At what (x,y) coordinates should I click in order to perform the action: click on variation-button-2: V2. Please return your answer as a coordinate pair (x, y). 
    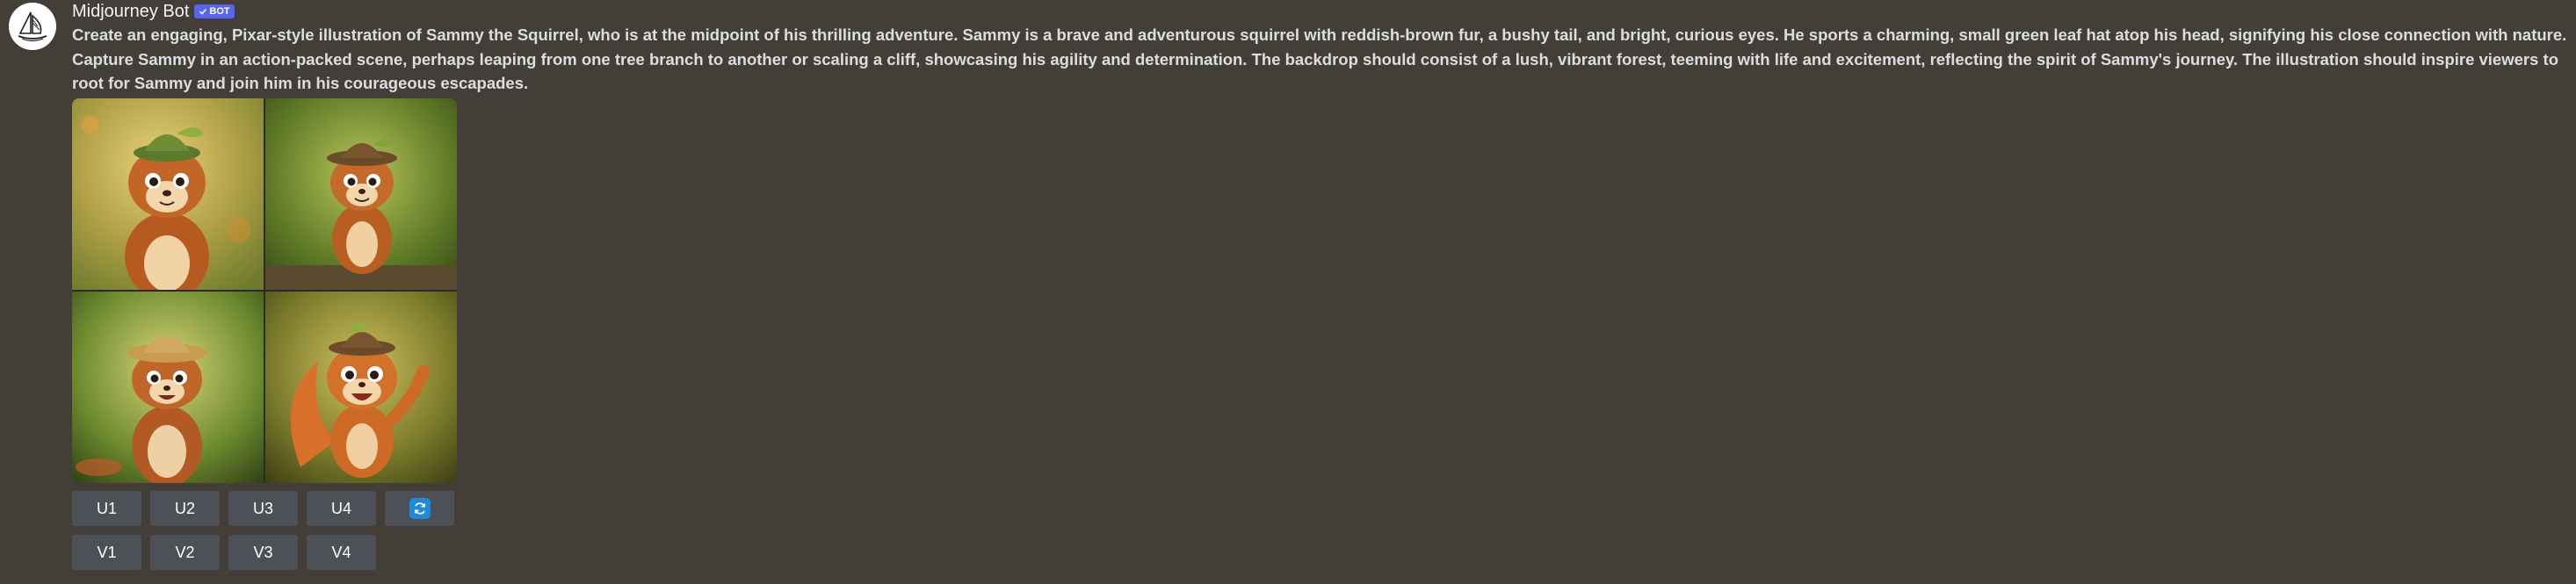
    Looking at the image, I should click on (185, 552).